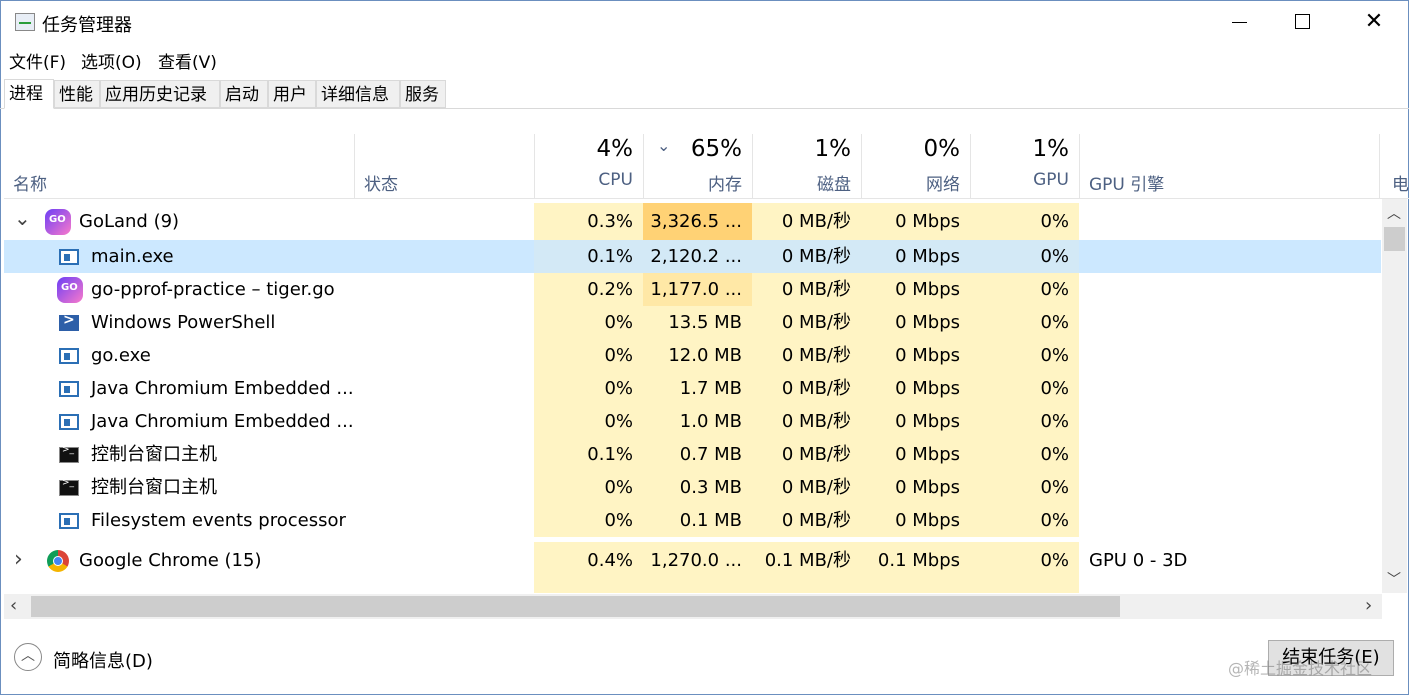  Describe the element at coordinates (22, 218) in the screenshot. I see `chevron-down-icon: ⌄` at that location.